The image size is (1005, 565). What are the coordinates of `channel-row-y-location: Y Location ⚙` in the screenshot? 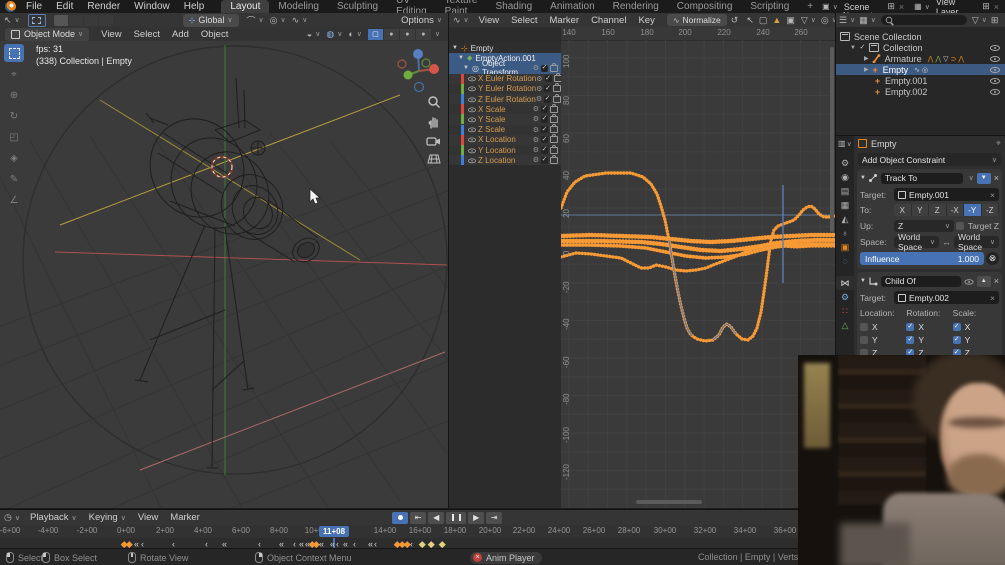 It's located at (505, 150).